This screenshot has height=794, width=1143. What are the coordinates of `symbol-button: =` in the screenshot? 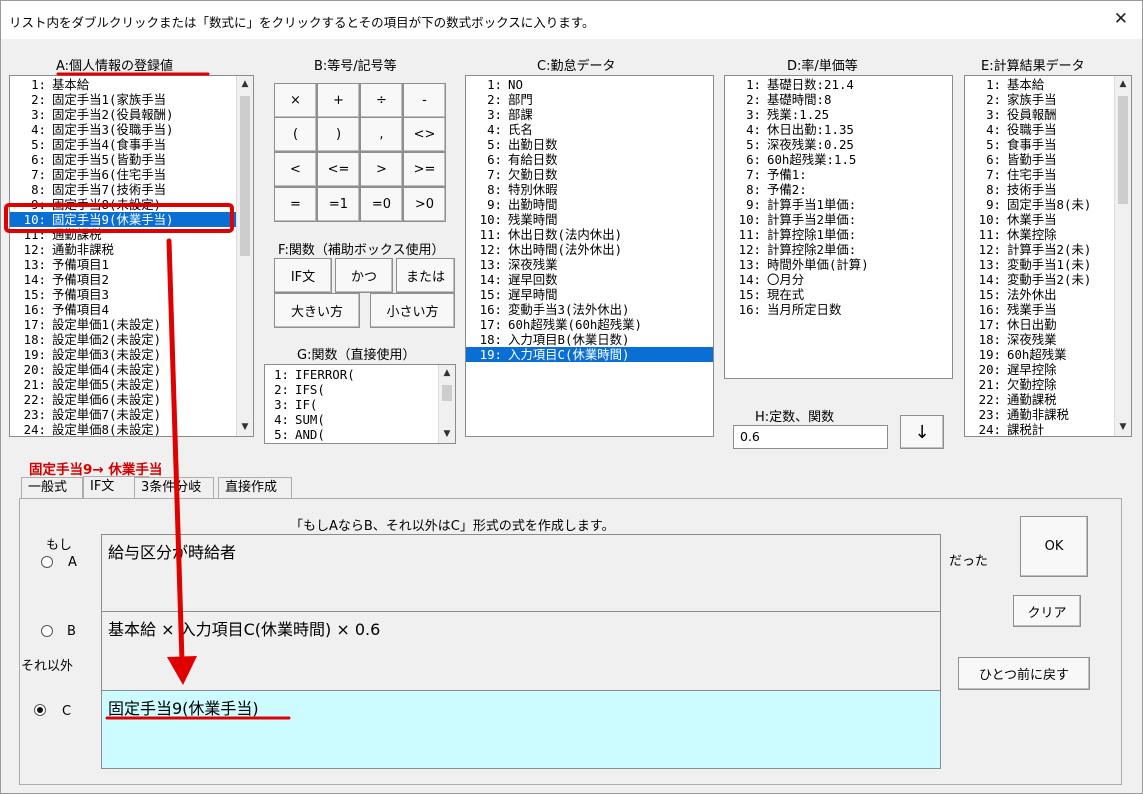 It's located at (295, 204).